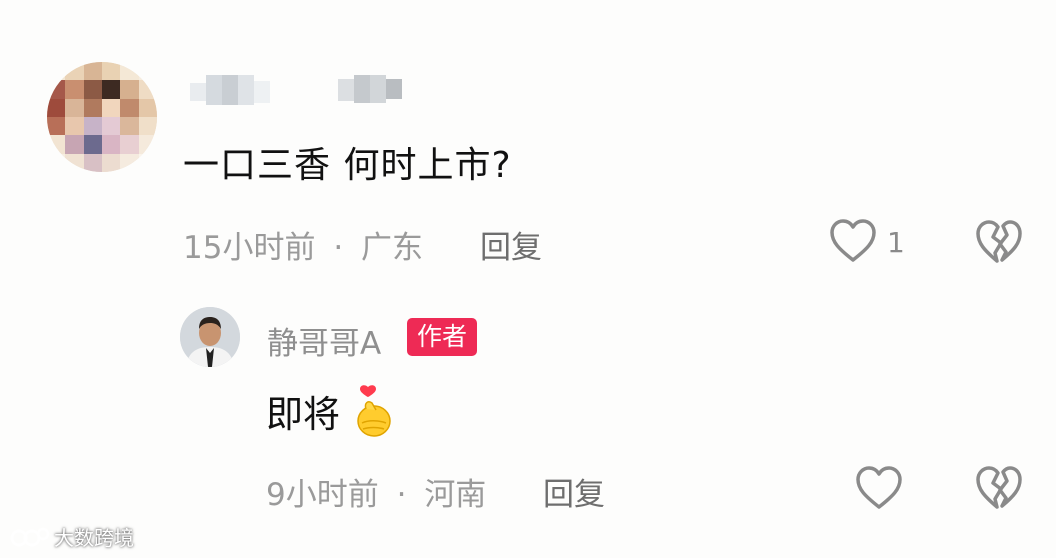  I want to click on avatar-mosaic, so click(102, 117).